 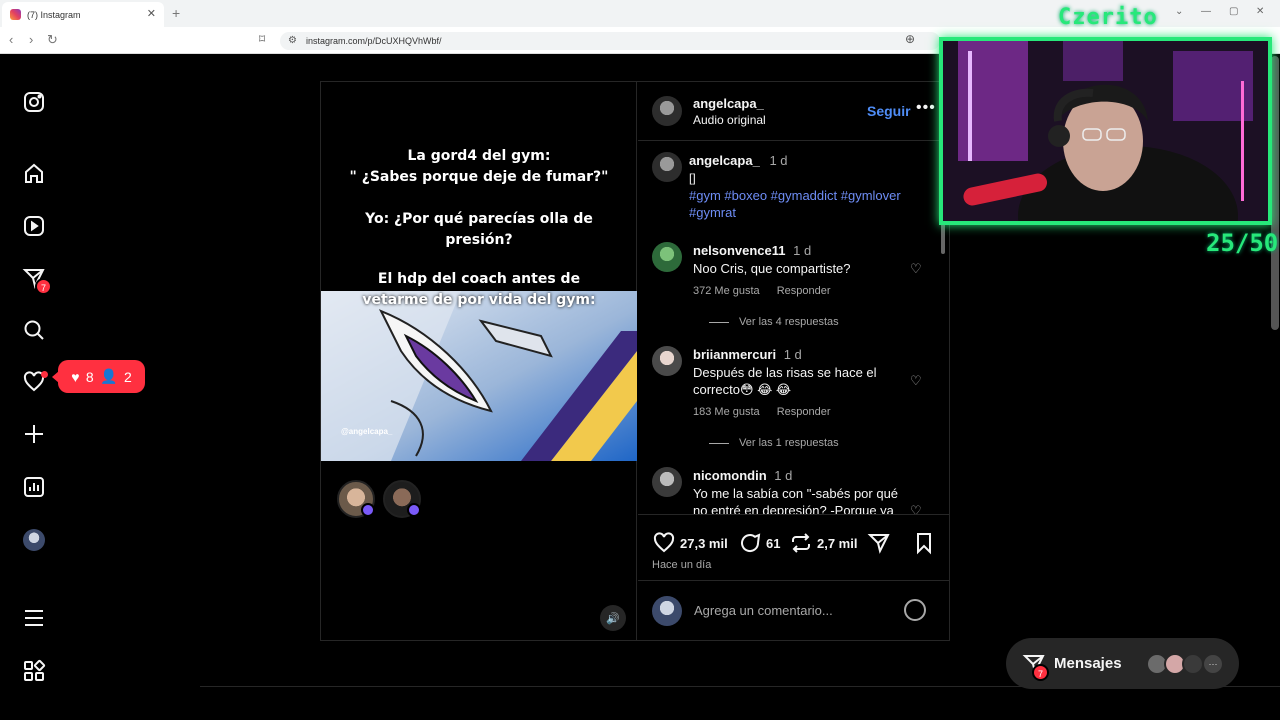 I want to click on site-info-icon: ⚙, so click(x=292, y=41).